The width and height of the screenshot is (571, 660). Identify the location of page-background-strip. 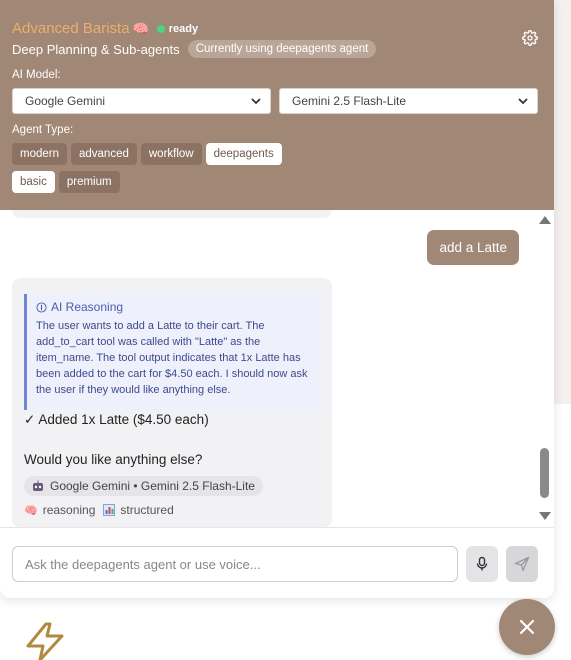
(562, 202).